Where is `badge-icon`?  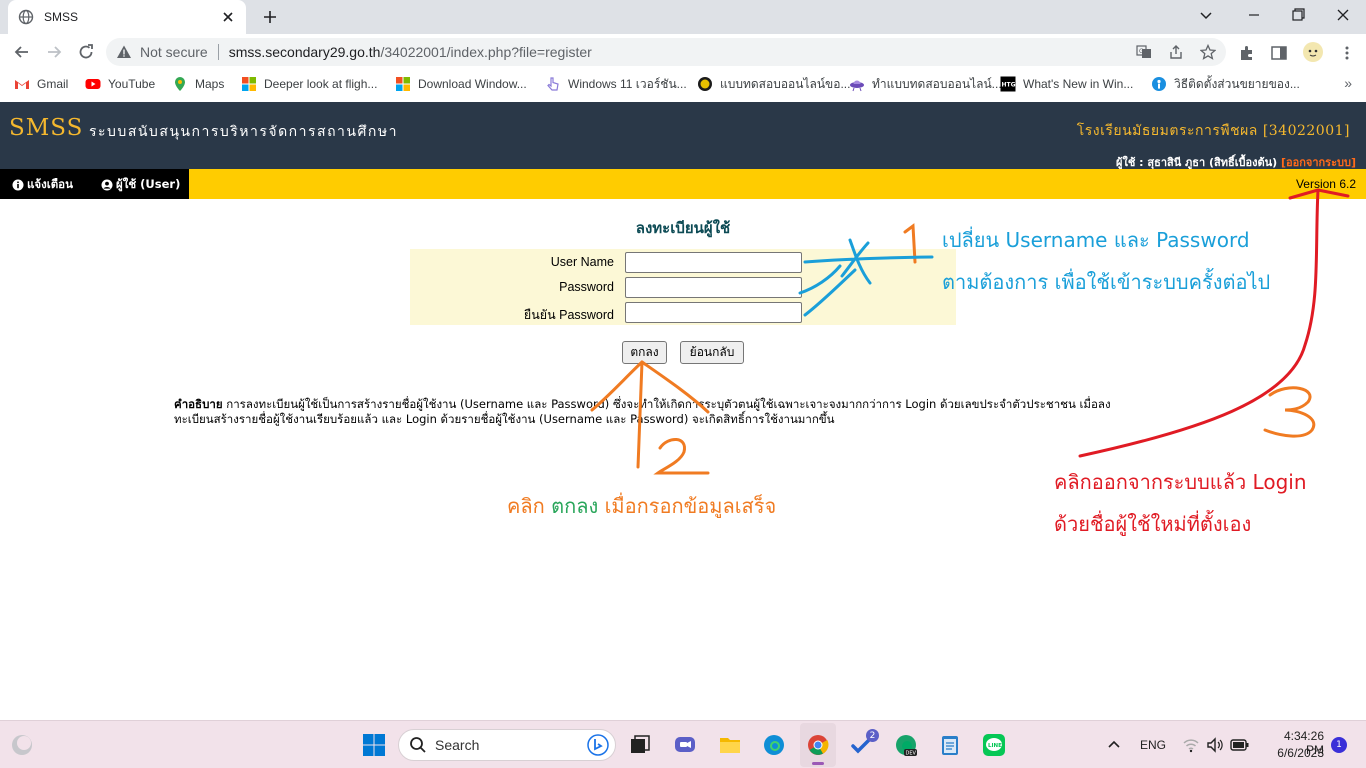 badge-icon is located at coordinates (705, 84).